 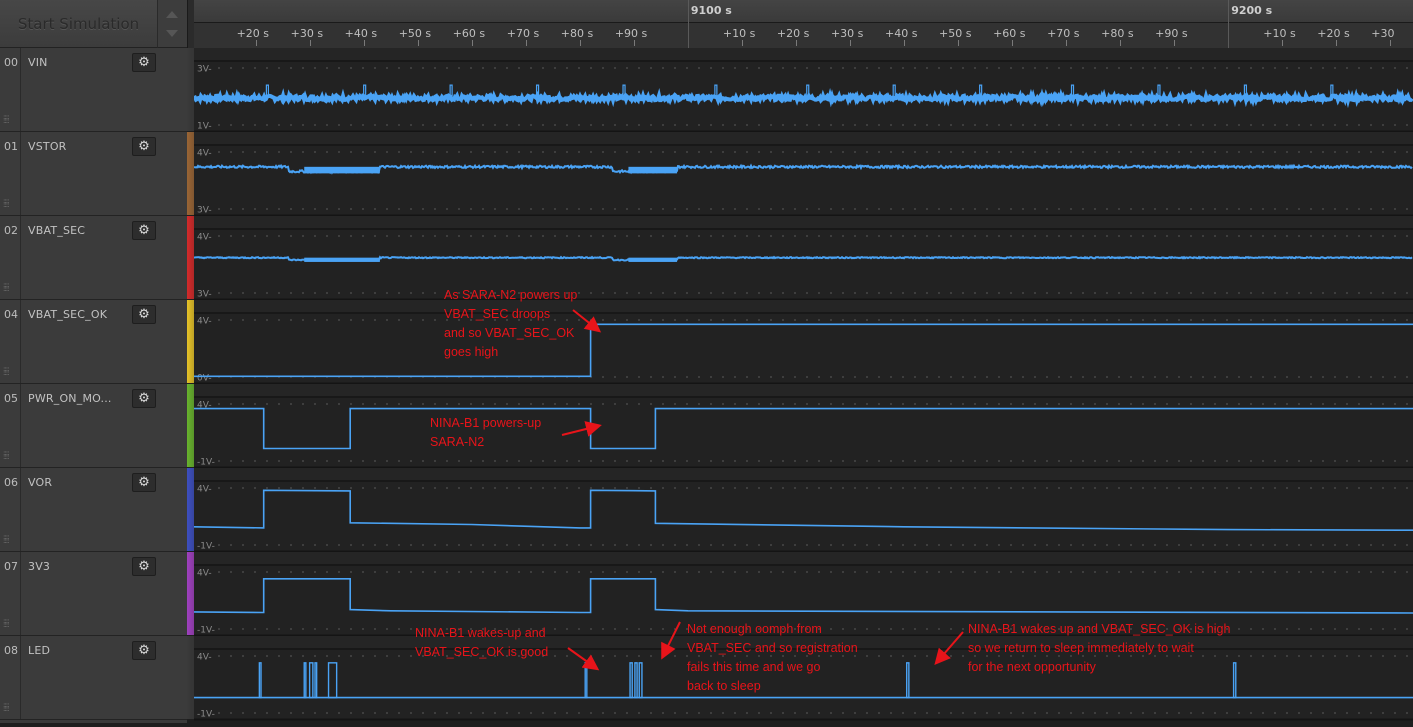 I want to click on channel-name: VSTOR, so click(x=47, y=146).